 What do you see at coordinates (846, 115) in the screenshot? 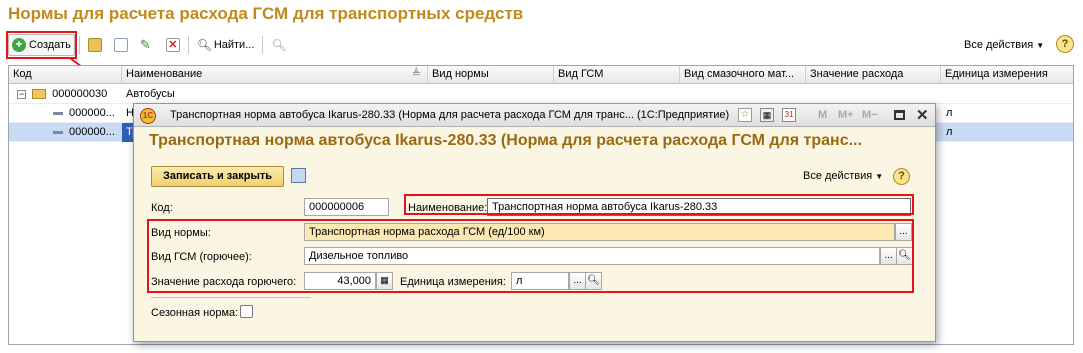
I see `memory-plus-button: M+` at bounding box center [846, 115].